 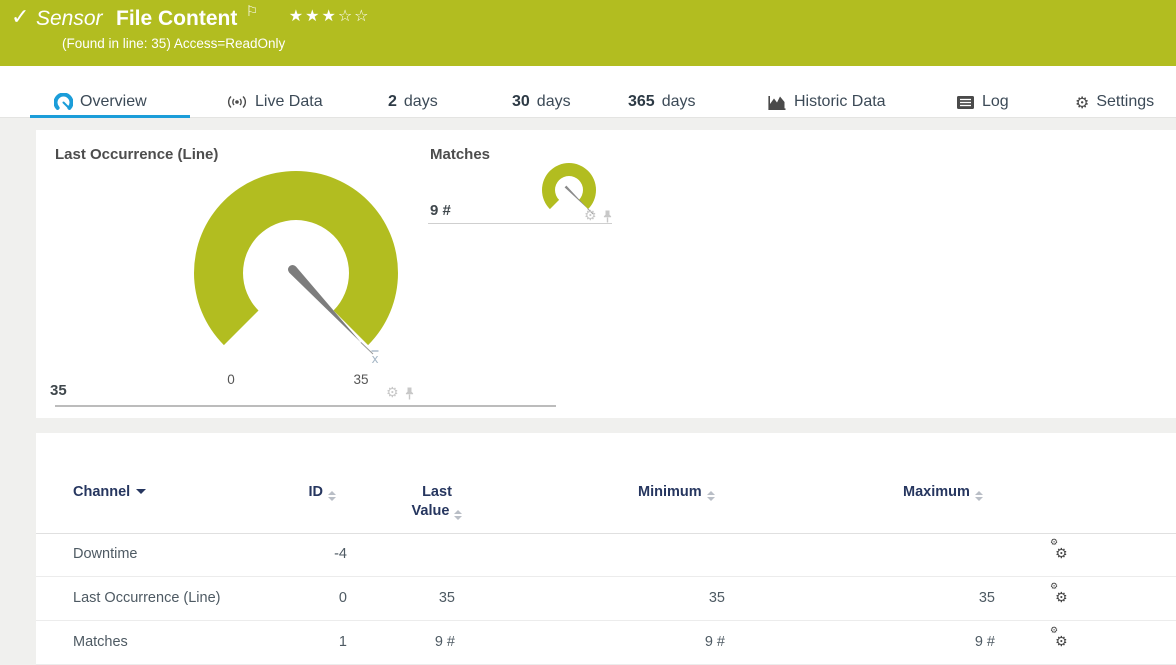 What do you see at coordinates (361, 379) in the screenshot?
I see `primary-gauge-scale-max: 35` at bounding box center [361, 379].